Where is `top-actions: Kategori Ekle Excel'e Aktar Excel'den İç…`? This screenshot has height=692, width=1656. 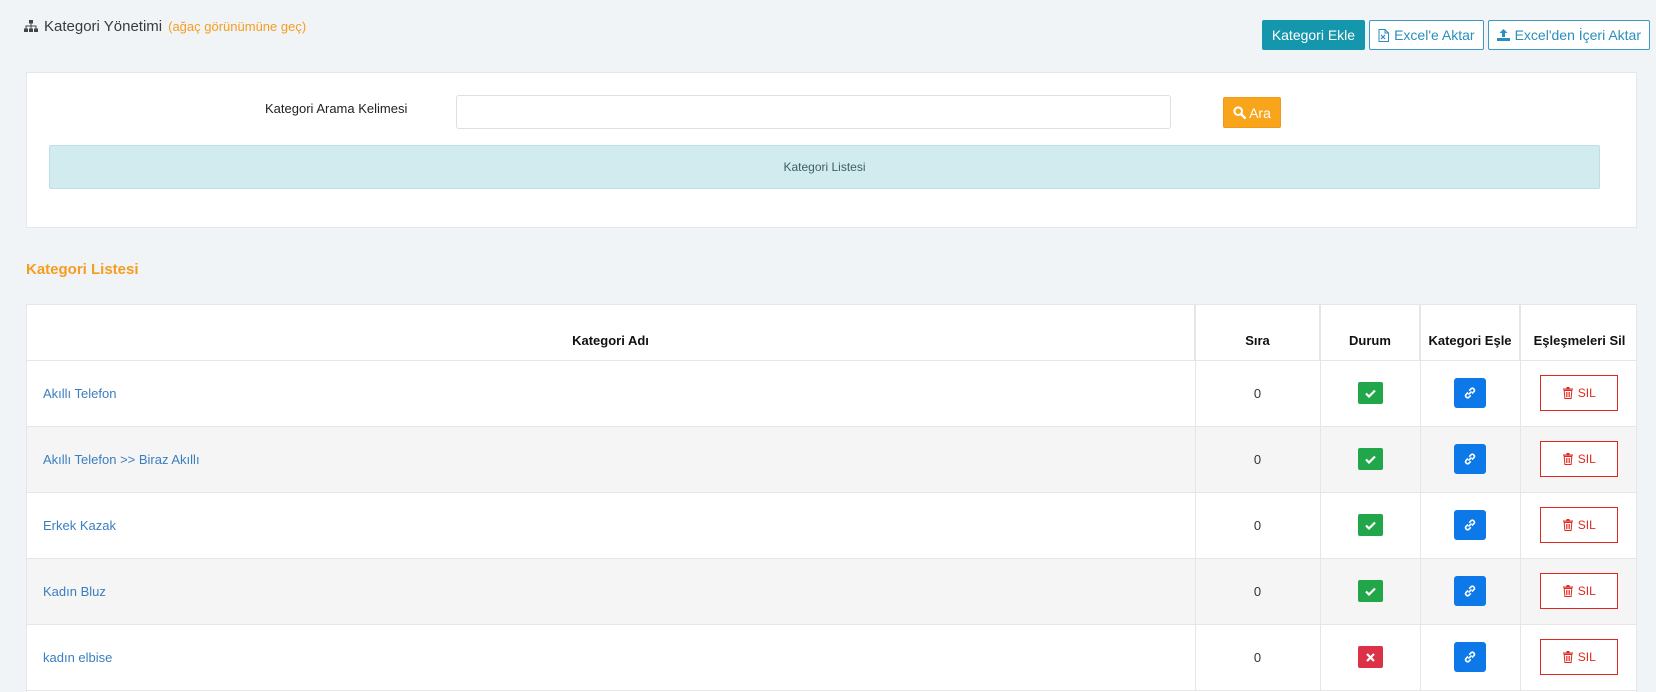 top-actions: Kategori Ekle Excel'e Aktar Excel'den İç… is located at coordinates (1455, 35).